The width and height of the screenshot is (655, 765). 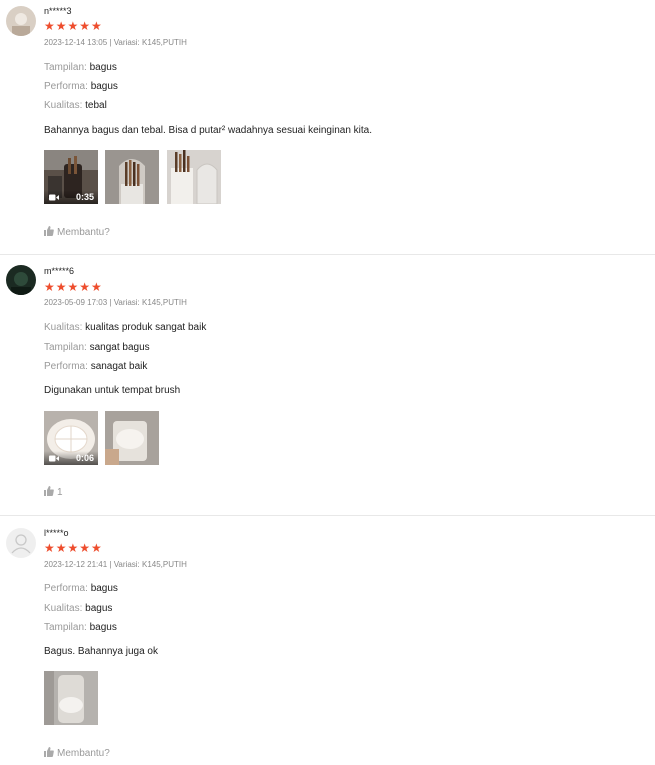 I want to click on reviewer-username: m*****6, so click(x=59, y=271).